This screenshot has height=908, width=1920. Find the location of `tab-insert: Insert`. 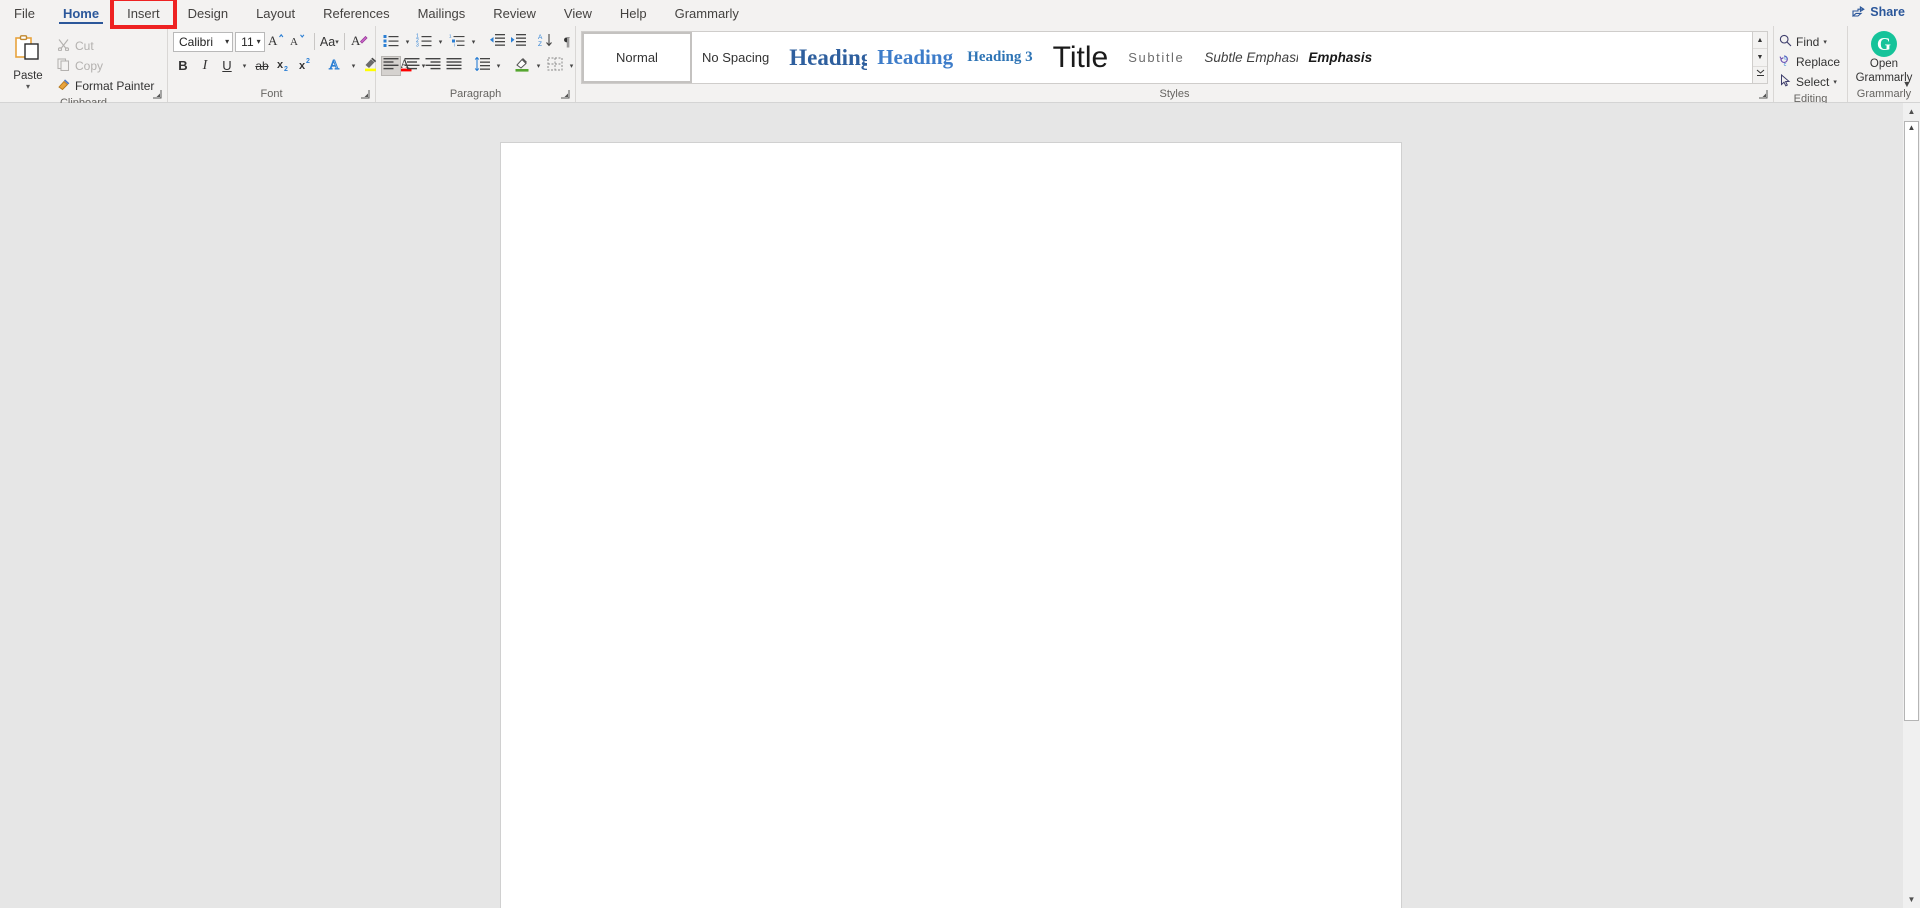

tab-insert: Insert is located at coordinates (143, 14).